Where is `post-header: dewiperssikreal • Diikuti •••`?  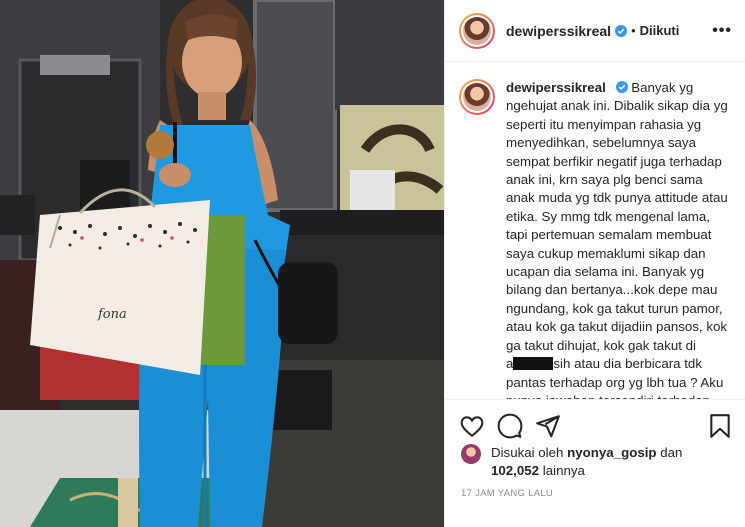
post-header: dewiperssikreal • Diikuti ••• is located at coordinates (595, 31).